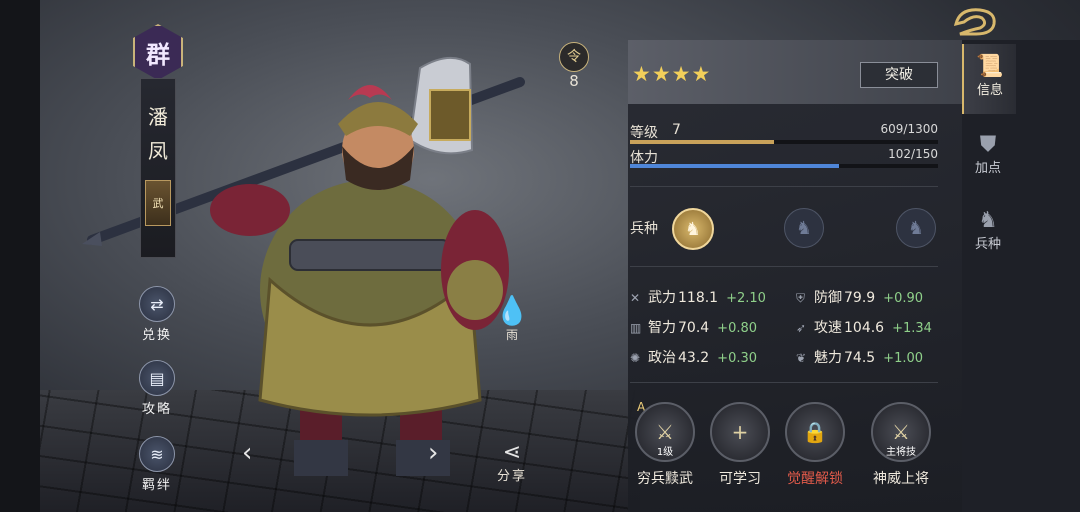 The width and height of the screenshot is (1080, 512). I want to click on exp-text: 609/1300, so click(909, 129).